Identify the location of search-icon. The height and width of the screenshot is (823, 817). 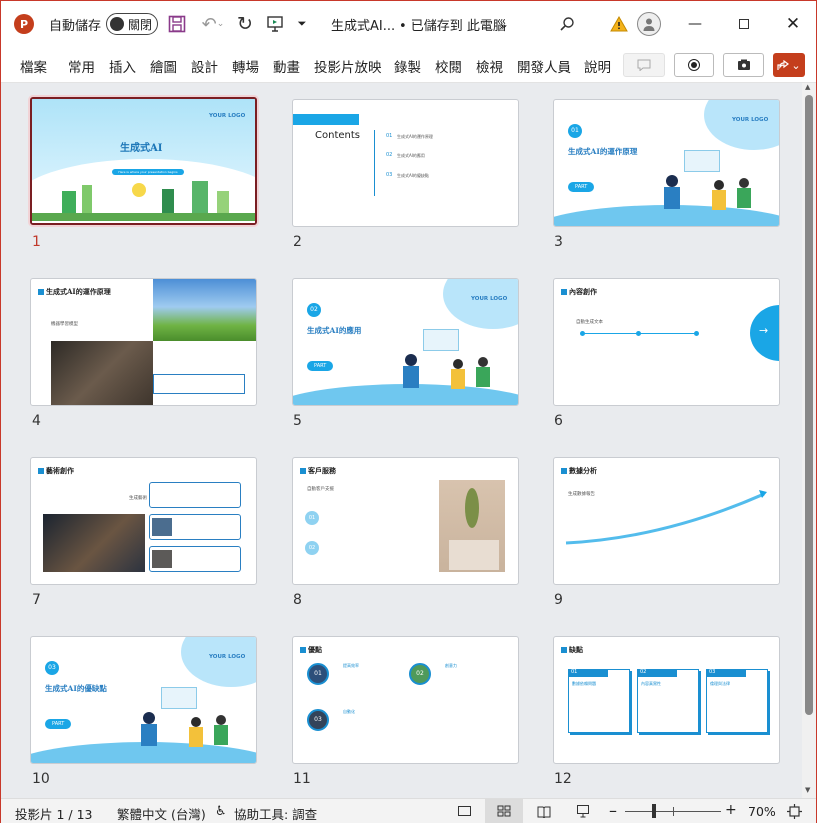
(567, 24).